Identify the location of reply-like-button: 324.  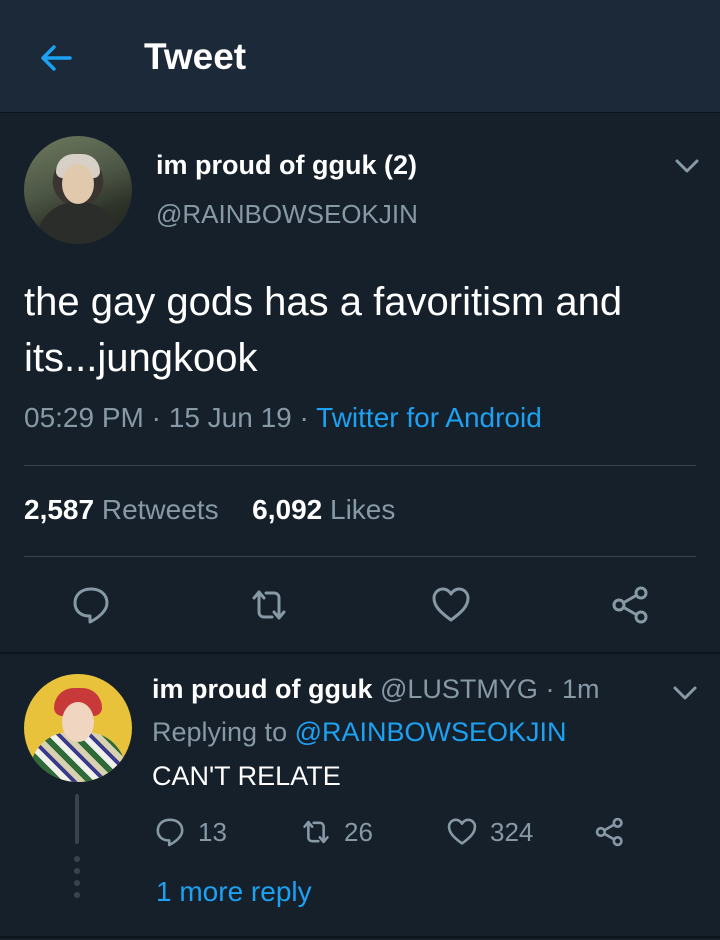
(489, 832).